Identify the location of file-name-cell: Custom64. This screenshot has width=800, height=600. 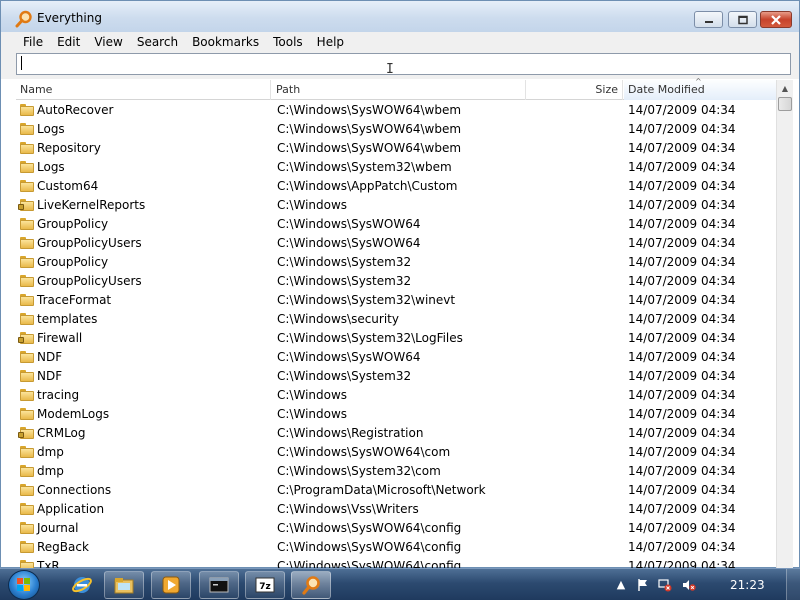
(68, 186).